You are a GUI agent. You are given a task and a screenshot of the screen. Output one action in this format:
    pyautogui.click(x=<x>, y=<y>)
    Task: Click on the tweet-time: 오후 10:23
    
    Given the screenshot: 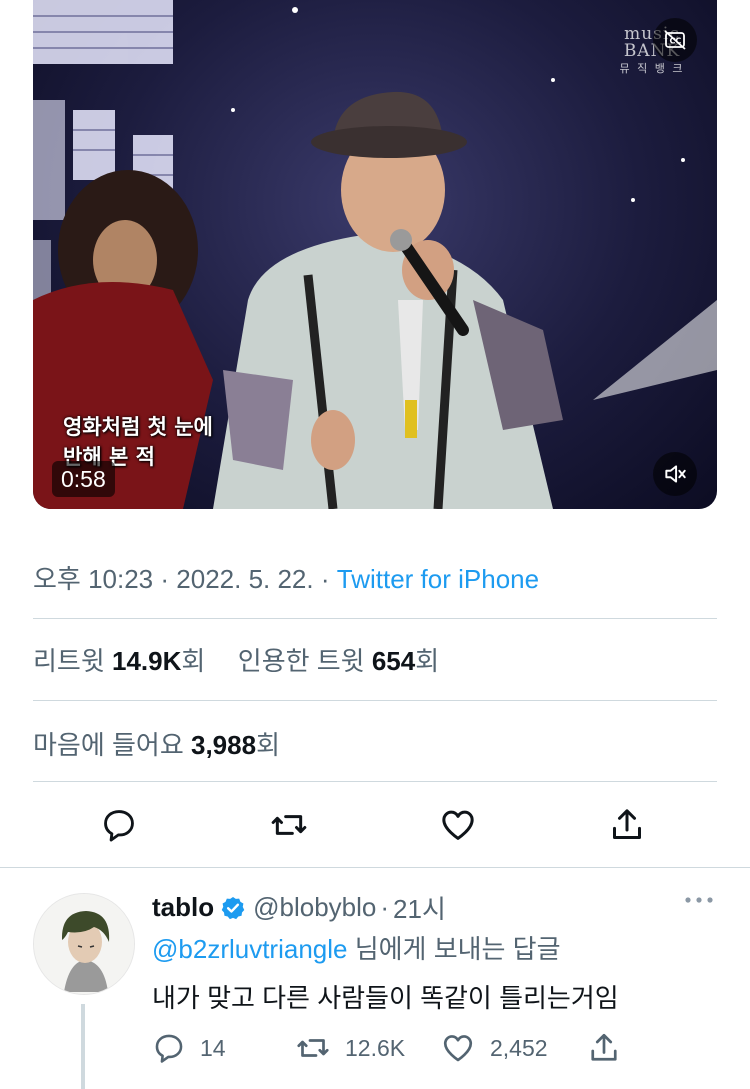 What is the action you would take?
    pyautogui.click(x=93, y=579)
    